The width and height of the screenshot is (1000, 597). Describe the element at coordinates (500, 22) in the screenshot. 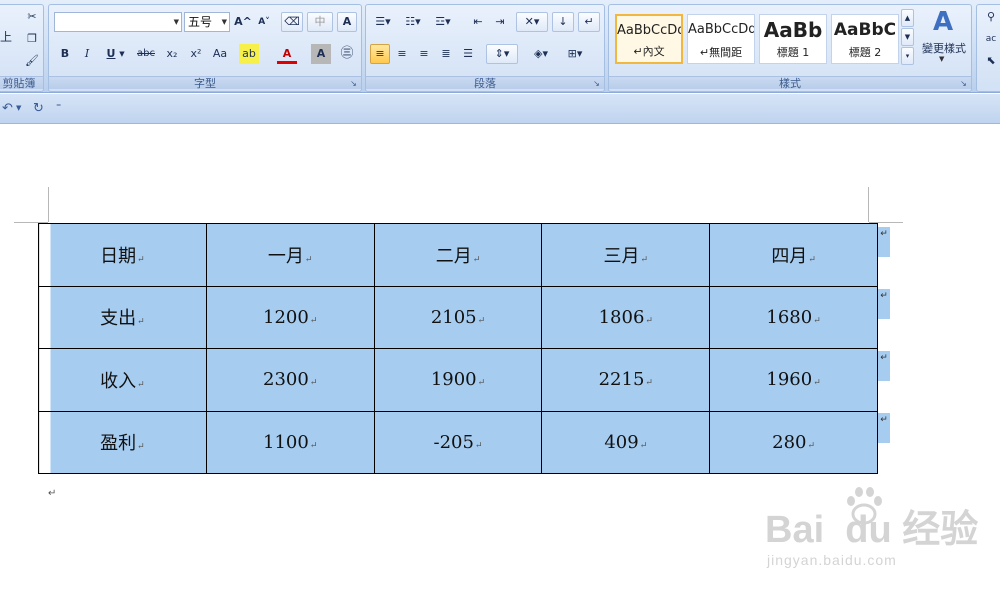

I see `increase-indent-button: ⇥` at that location.